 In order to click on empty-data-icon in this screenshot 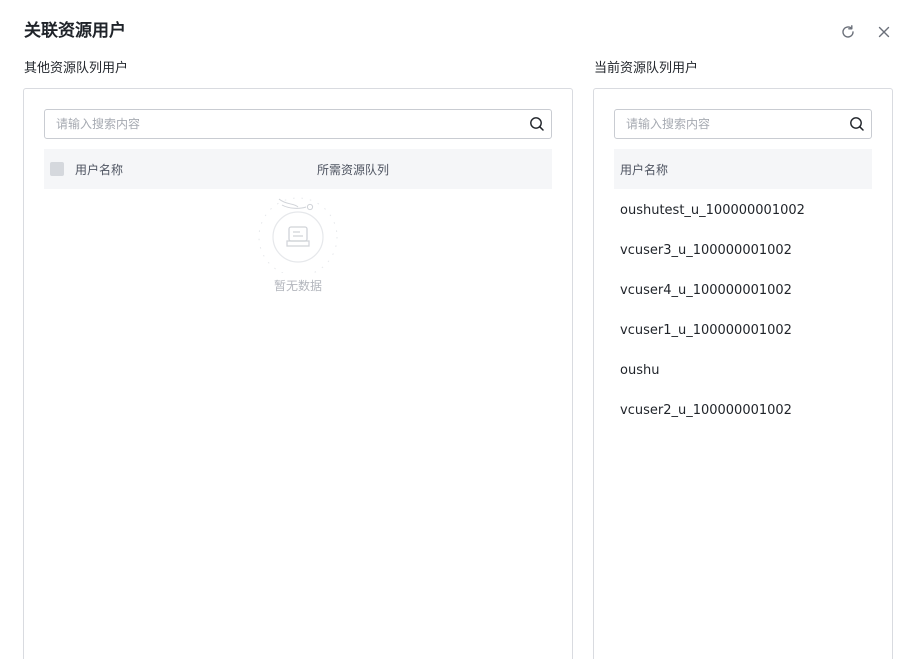, I will do `click(298, 237)`.